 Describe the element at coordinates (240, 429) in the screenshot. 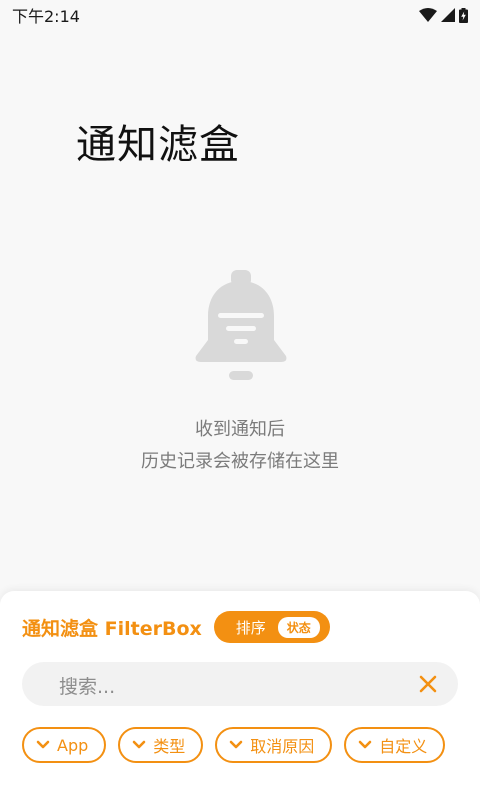

I see `empty-message-line1: 收到通知后` at that location.